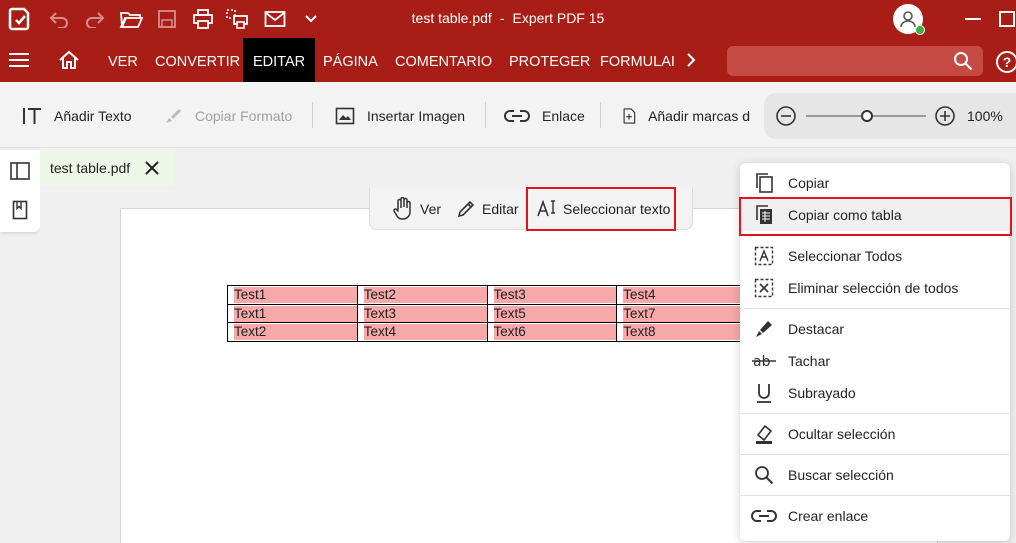 The width and height of the screenshot is (1016, 543). I want to click on cell-text: Test4, so click(684, 294).